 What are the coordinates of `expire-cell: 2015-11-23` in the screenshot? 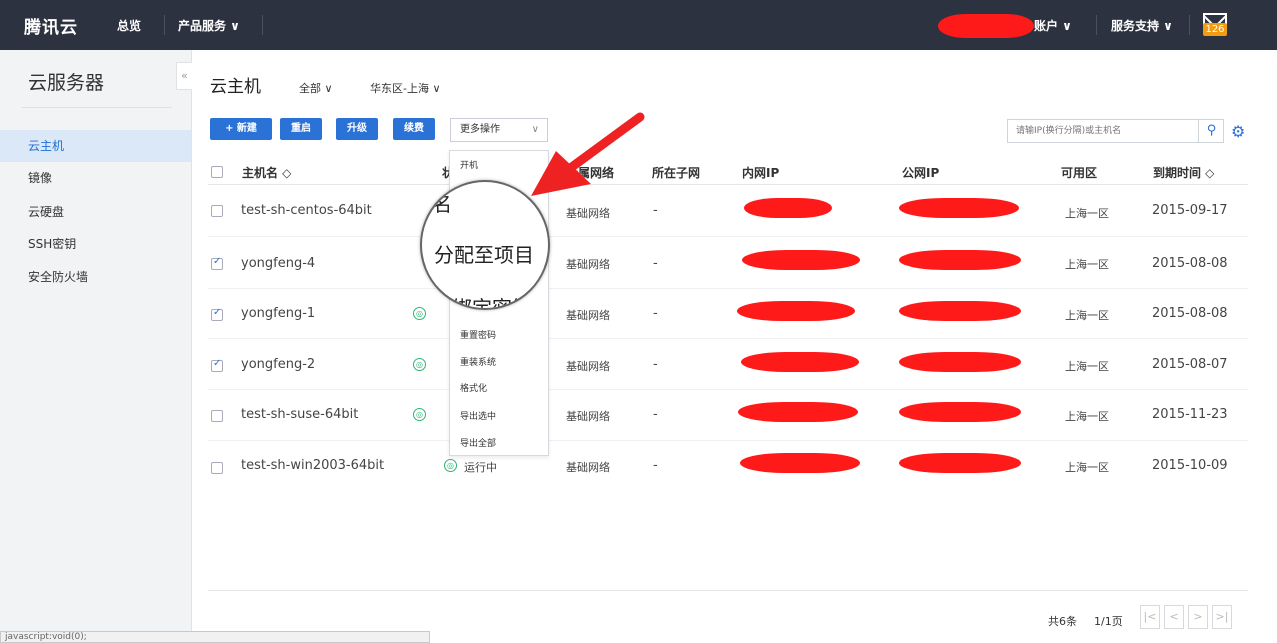 It's located at (1190, 414).